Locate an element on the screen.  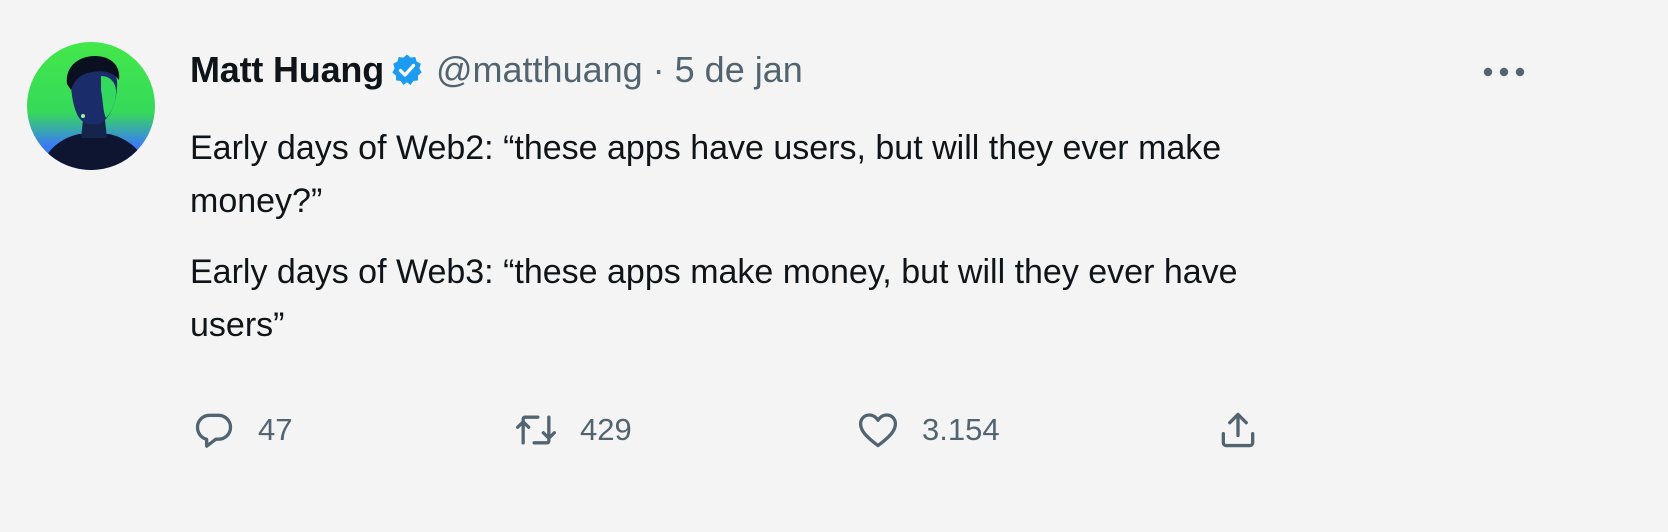
like-button: 3.154 is located at coordinates (927, 430).